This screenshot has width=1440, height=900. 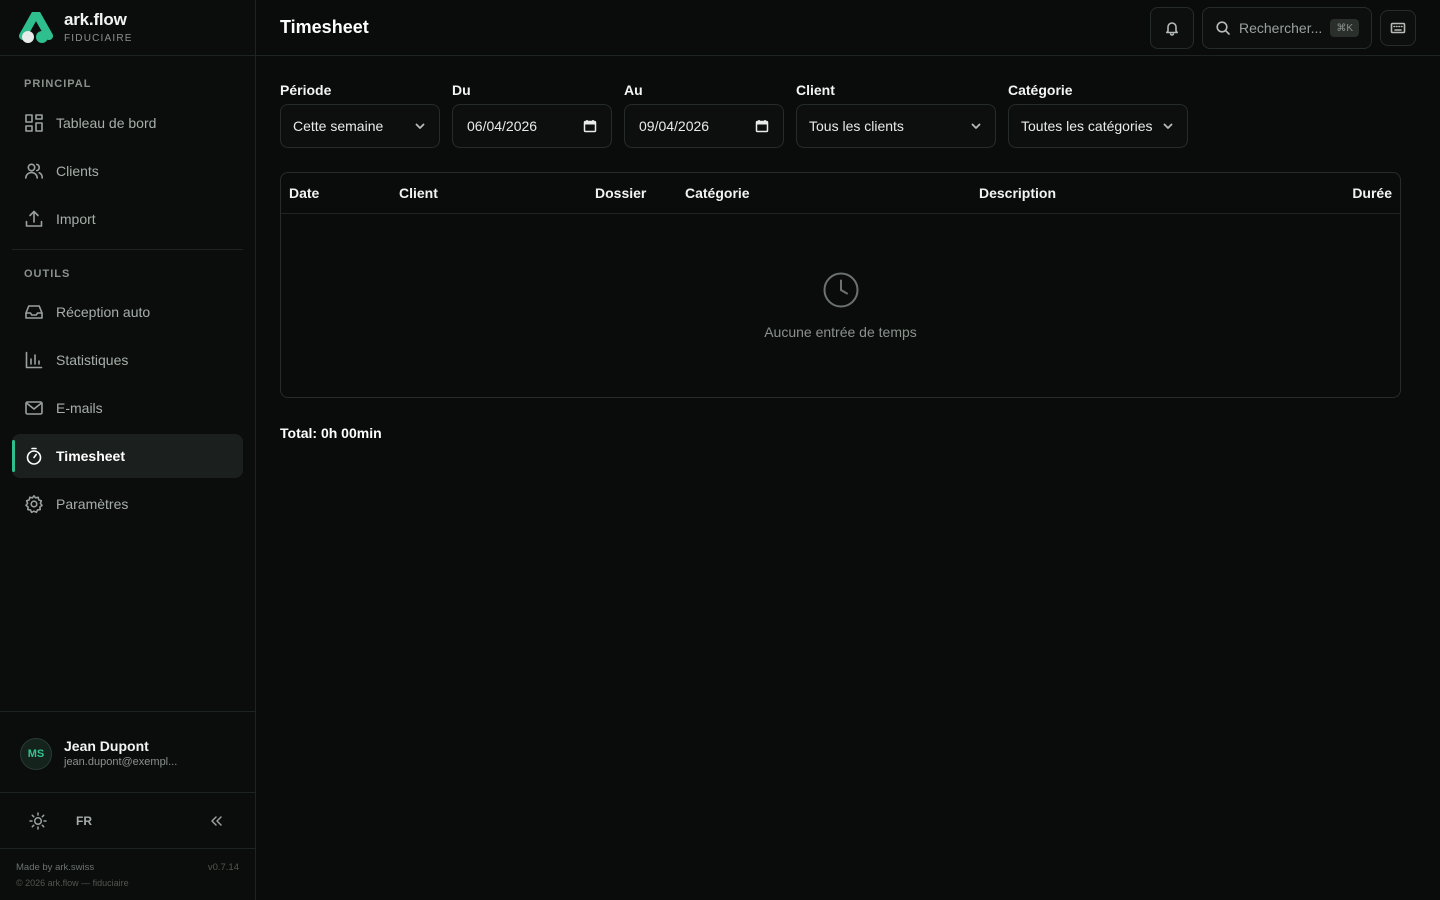 I want to click on notifications-button, so click(x=1172, y=28).